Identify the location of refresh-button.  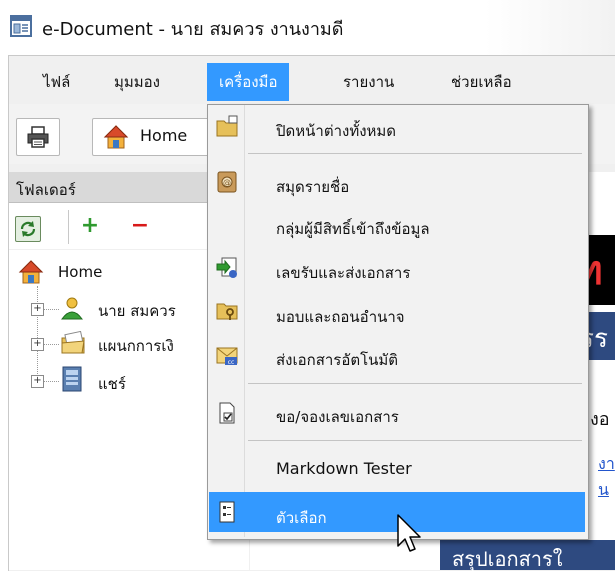
(28, 229).